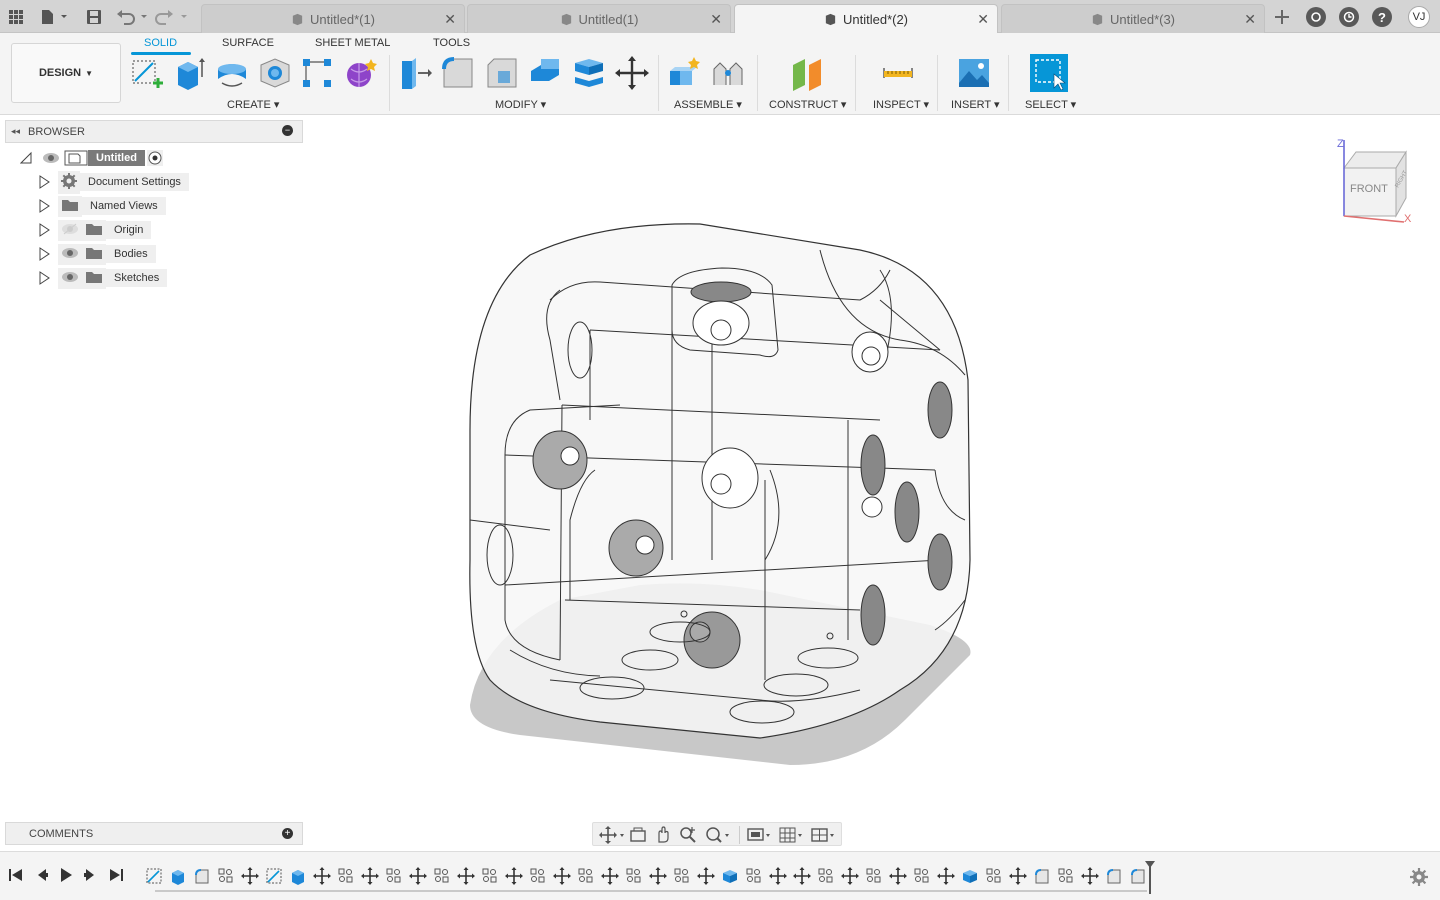  What do you see at coordinates (824, 835) in the screenshot?
I see `viewports-icon` at bounding box center [824, 835].